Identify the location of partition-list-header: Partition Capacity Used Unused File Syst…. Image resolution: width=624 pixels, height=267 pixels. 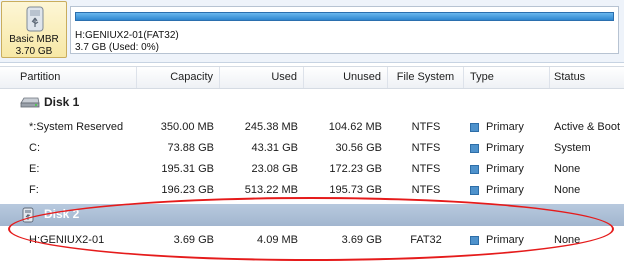
(312, 77).